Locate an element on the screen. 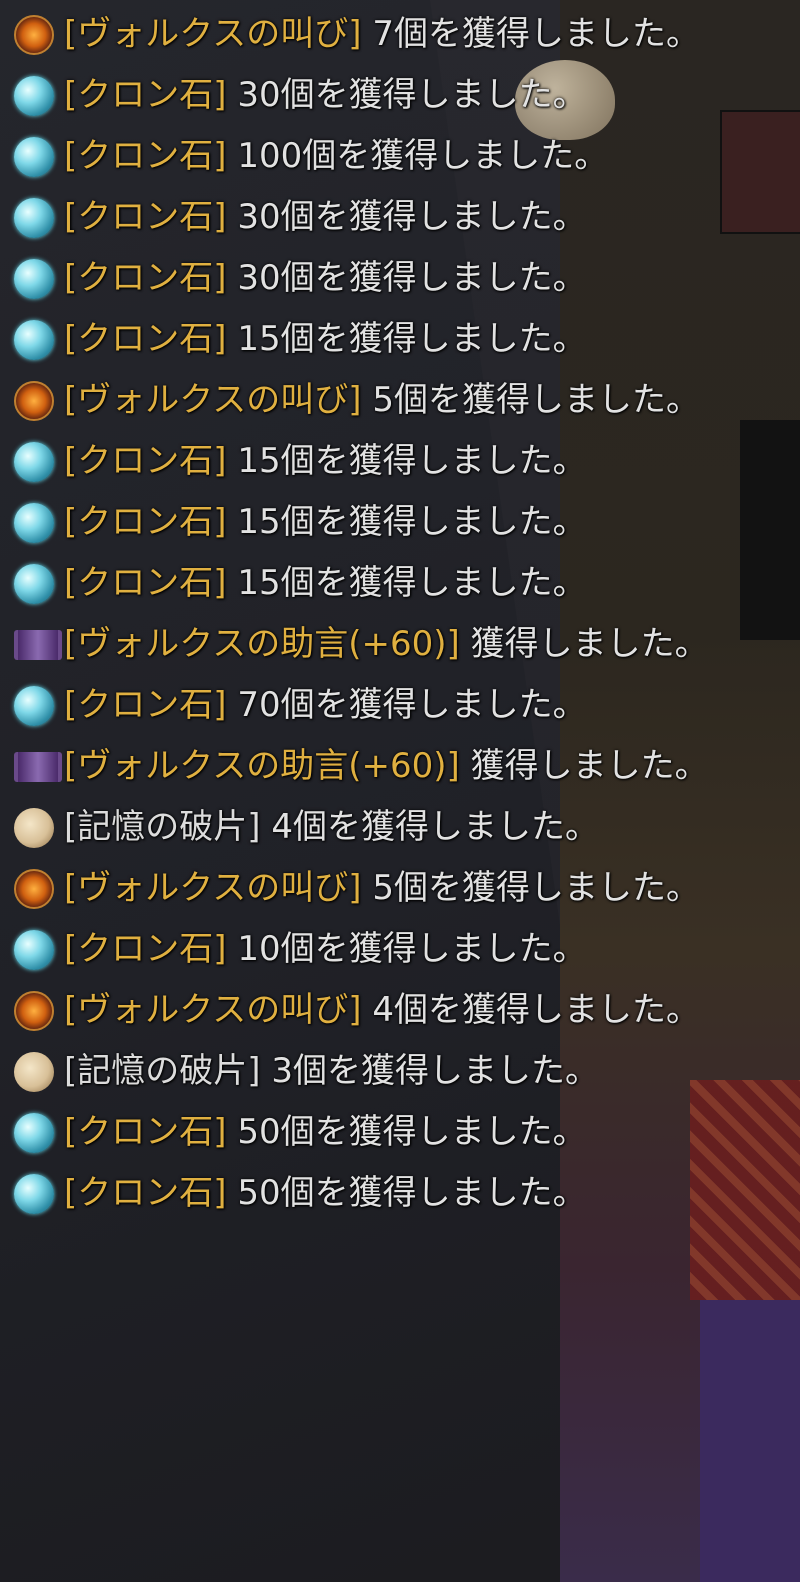 This screenshot has width=800, height=1582. message-text: 100個を獲得しました。 is located at coordinates (417, 156).